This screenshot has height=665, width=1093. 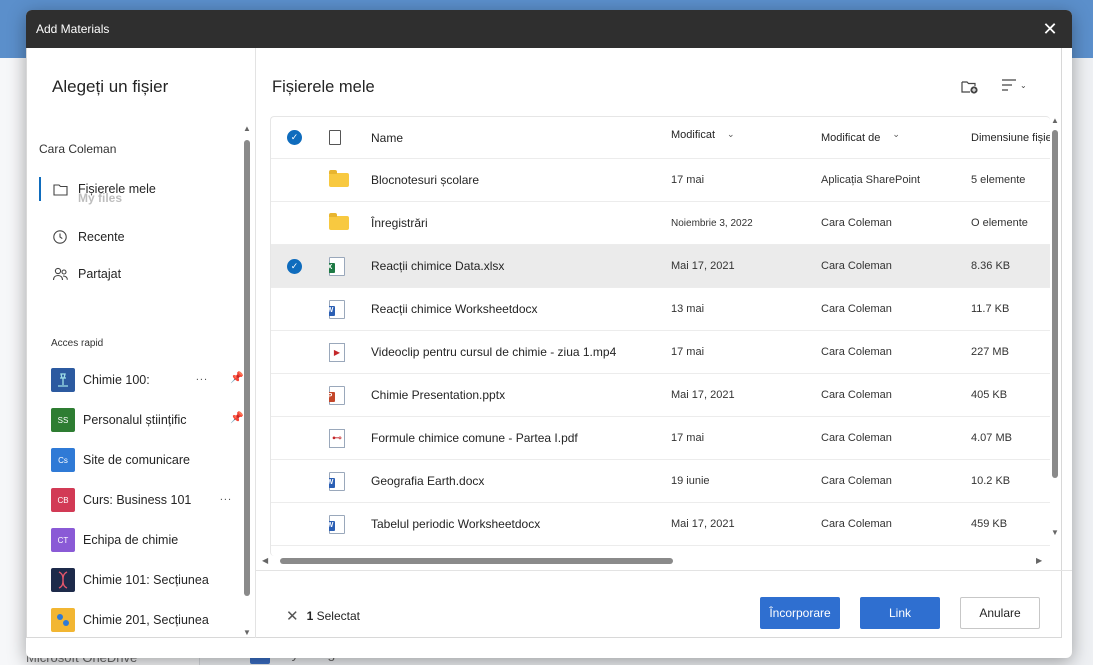 I want to click on sidebar-item-recent: Recente, so click(x=139, y=237).